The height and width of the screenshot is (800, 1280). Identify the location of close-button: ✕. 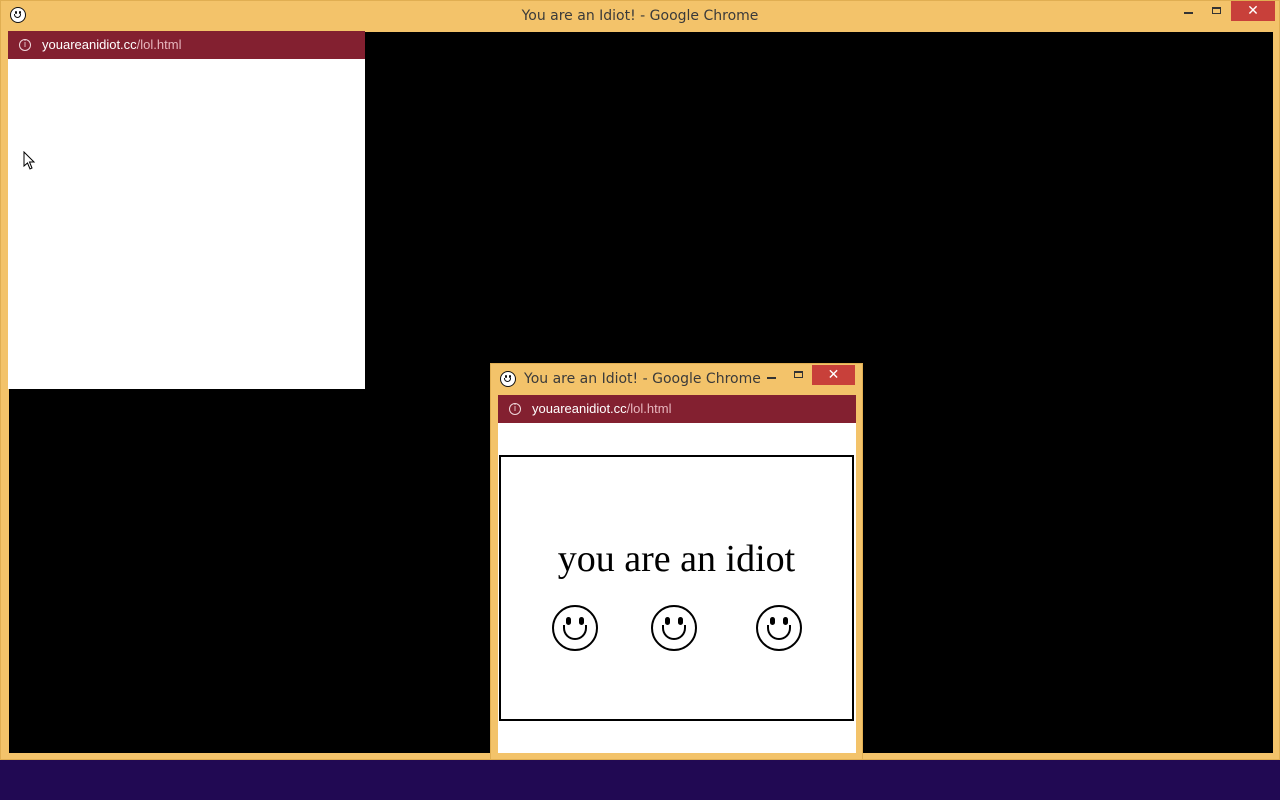
(1253, 11).